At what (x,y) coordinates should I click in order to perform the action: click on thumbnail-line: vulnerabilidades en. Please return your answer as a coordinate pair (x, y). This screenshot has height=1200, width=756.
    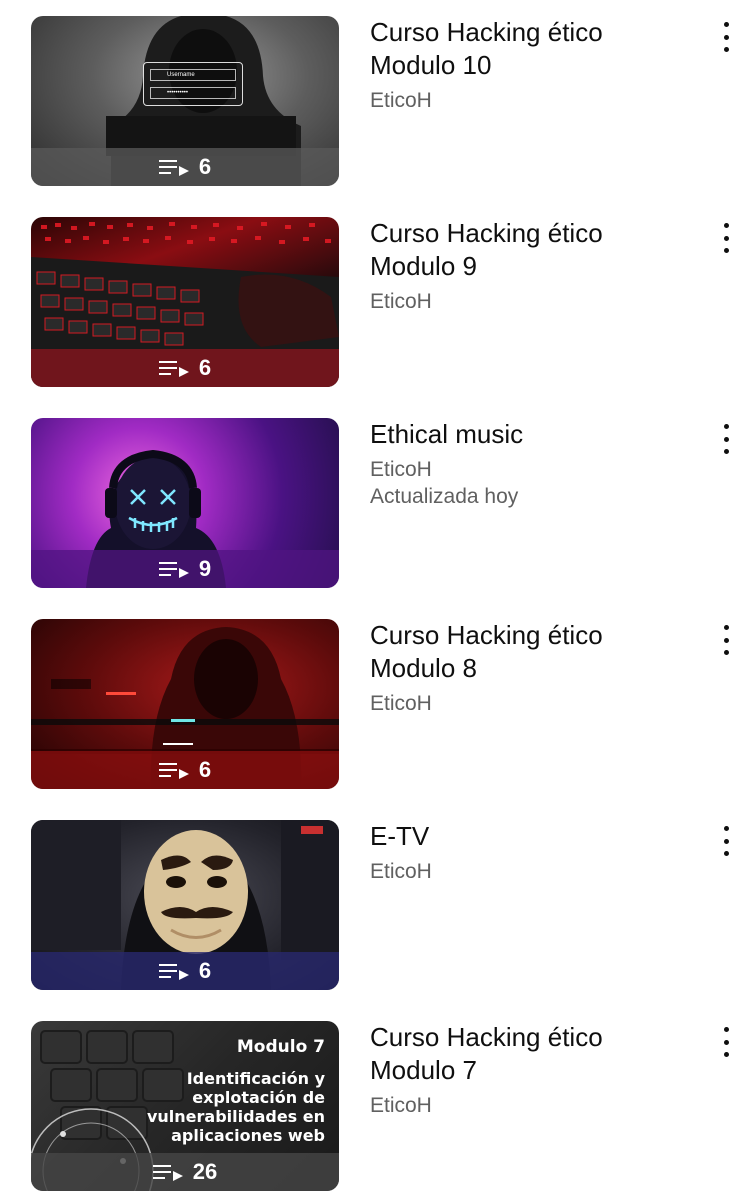
    Looking at the image, I should click on (235, 1116).